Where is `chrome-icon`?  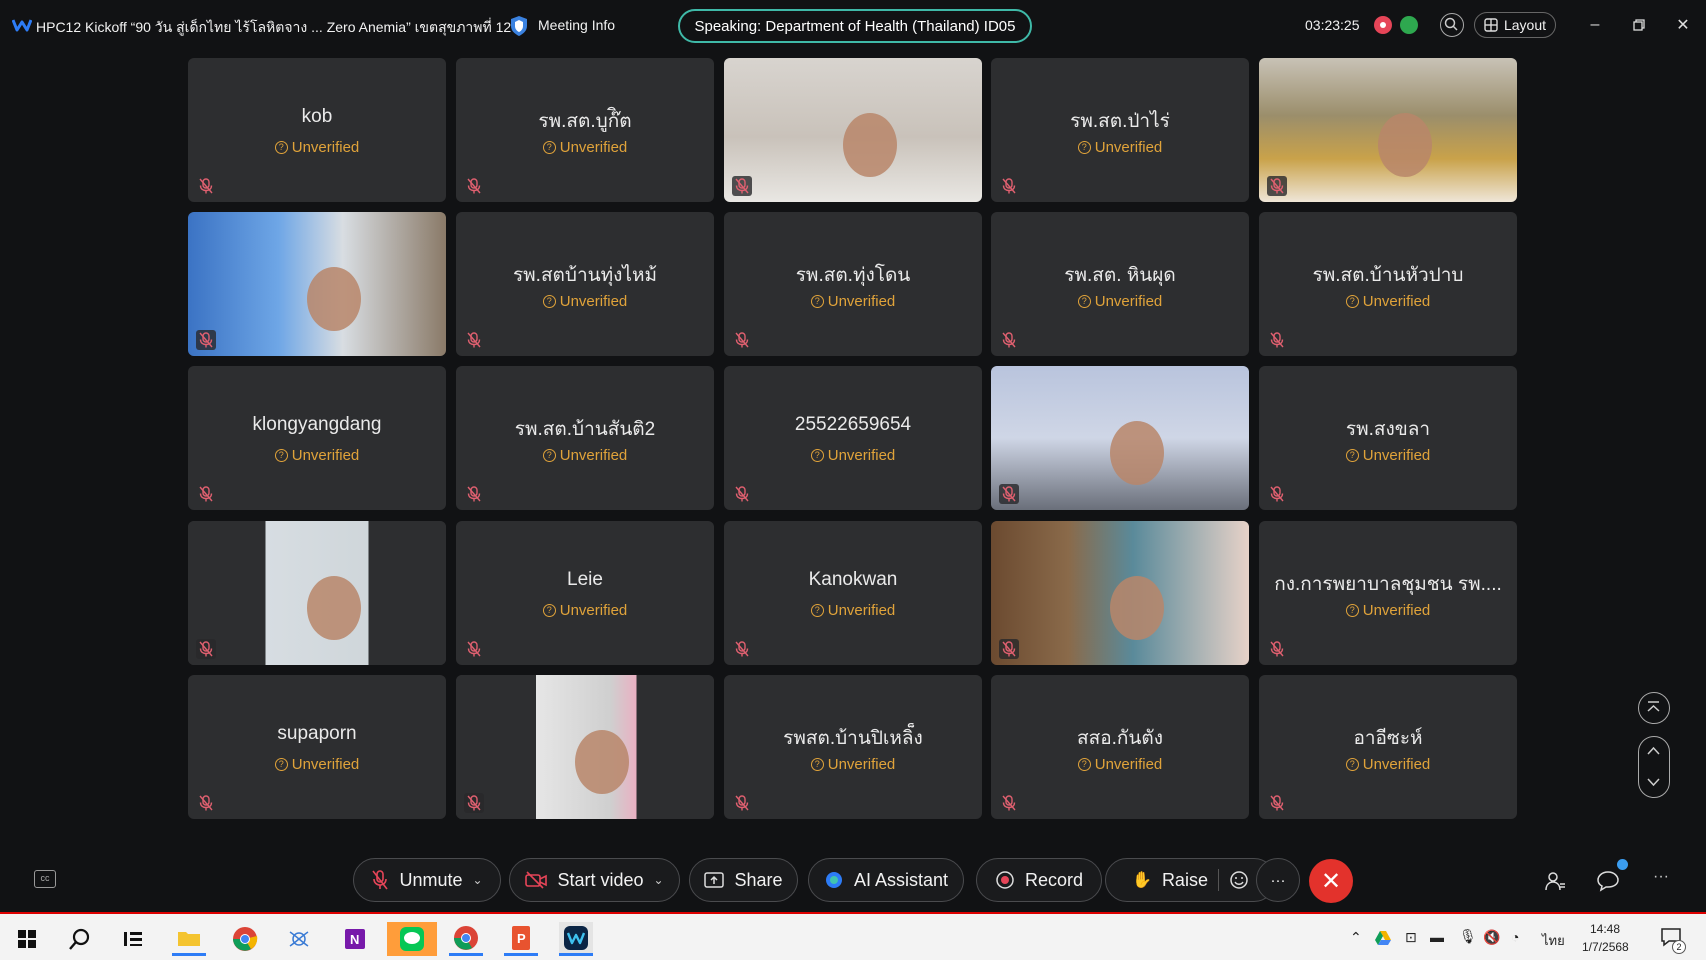
chrome-icon is located at coordinates (245, 939).